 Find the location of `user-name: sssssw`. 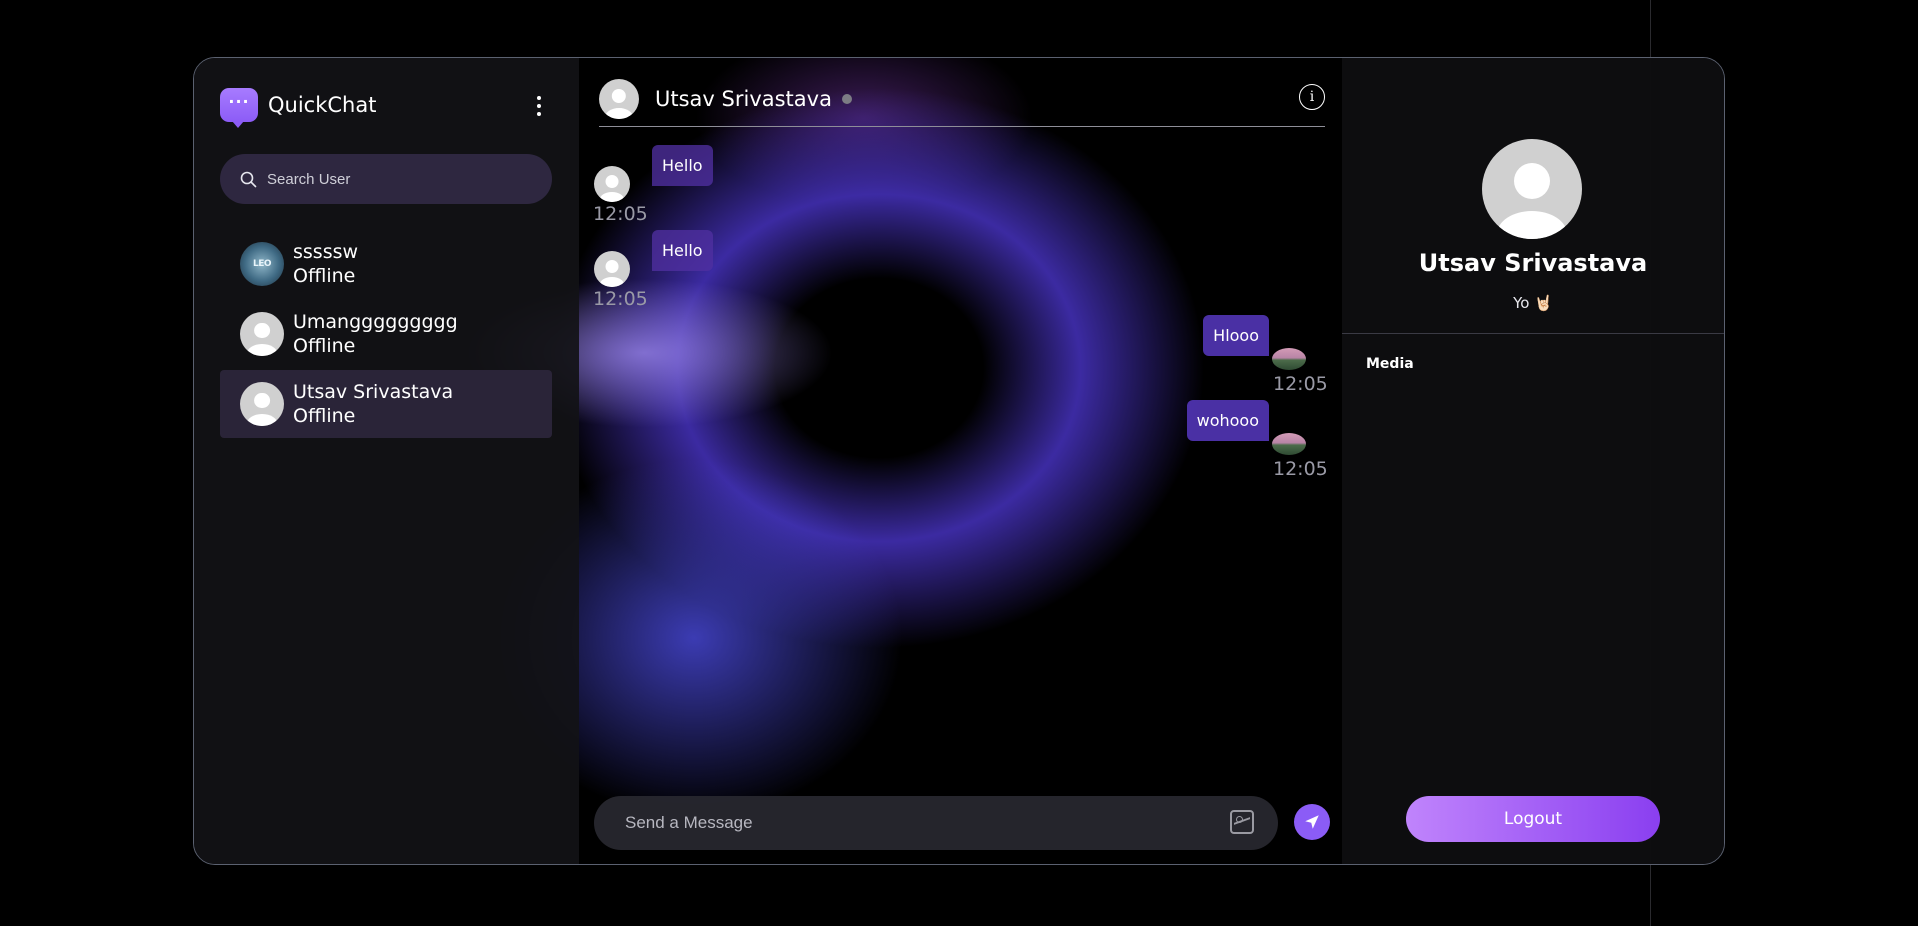

user-name: sssssw is located at coordinates (326, 252).